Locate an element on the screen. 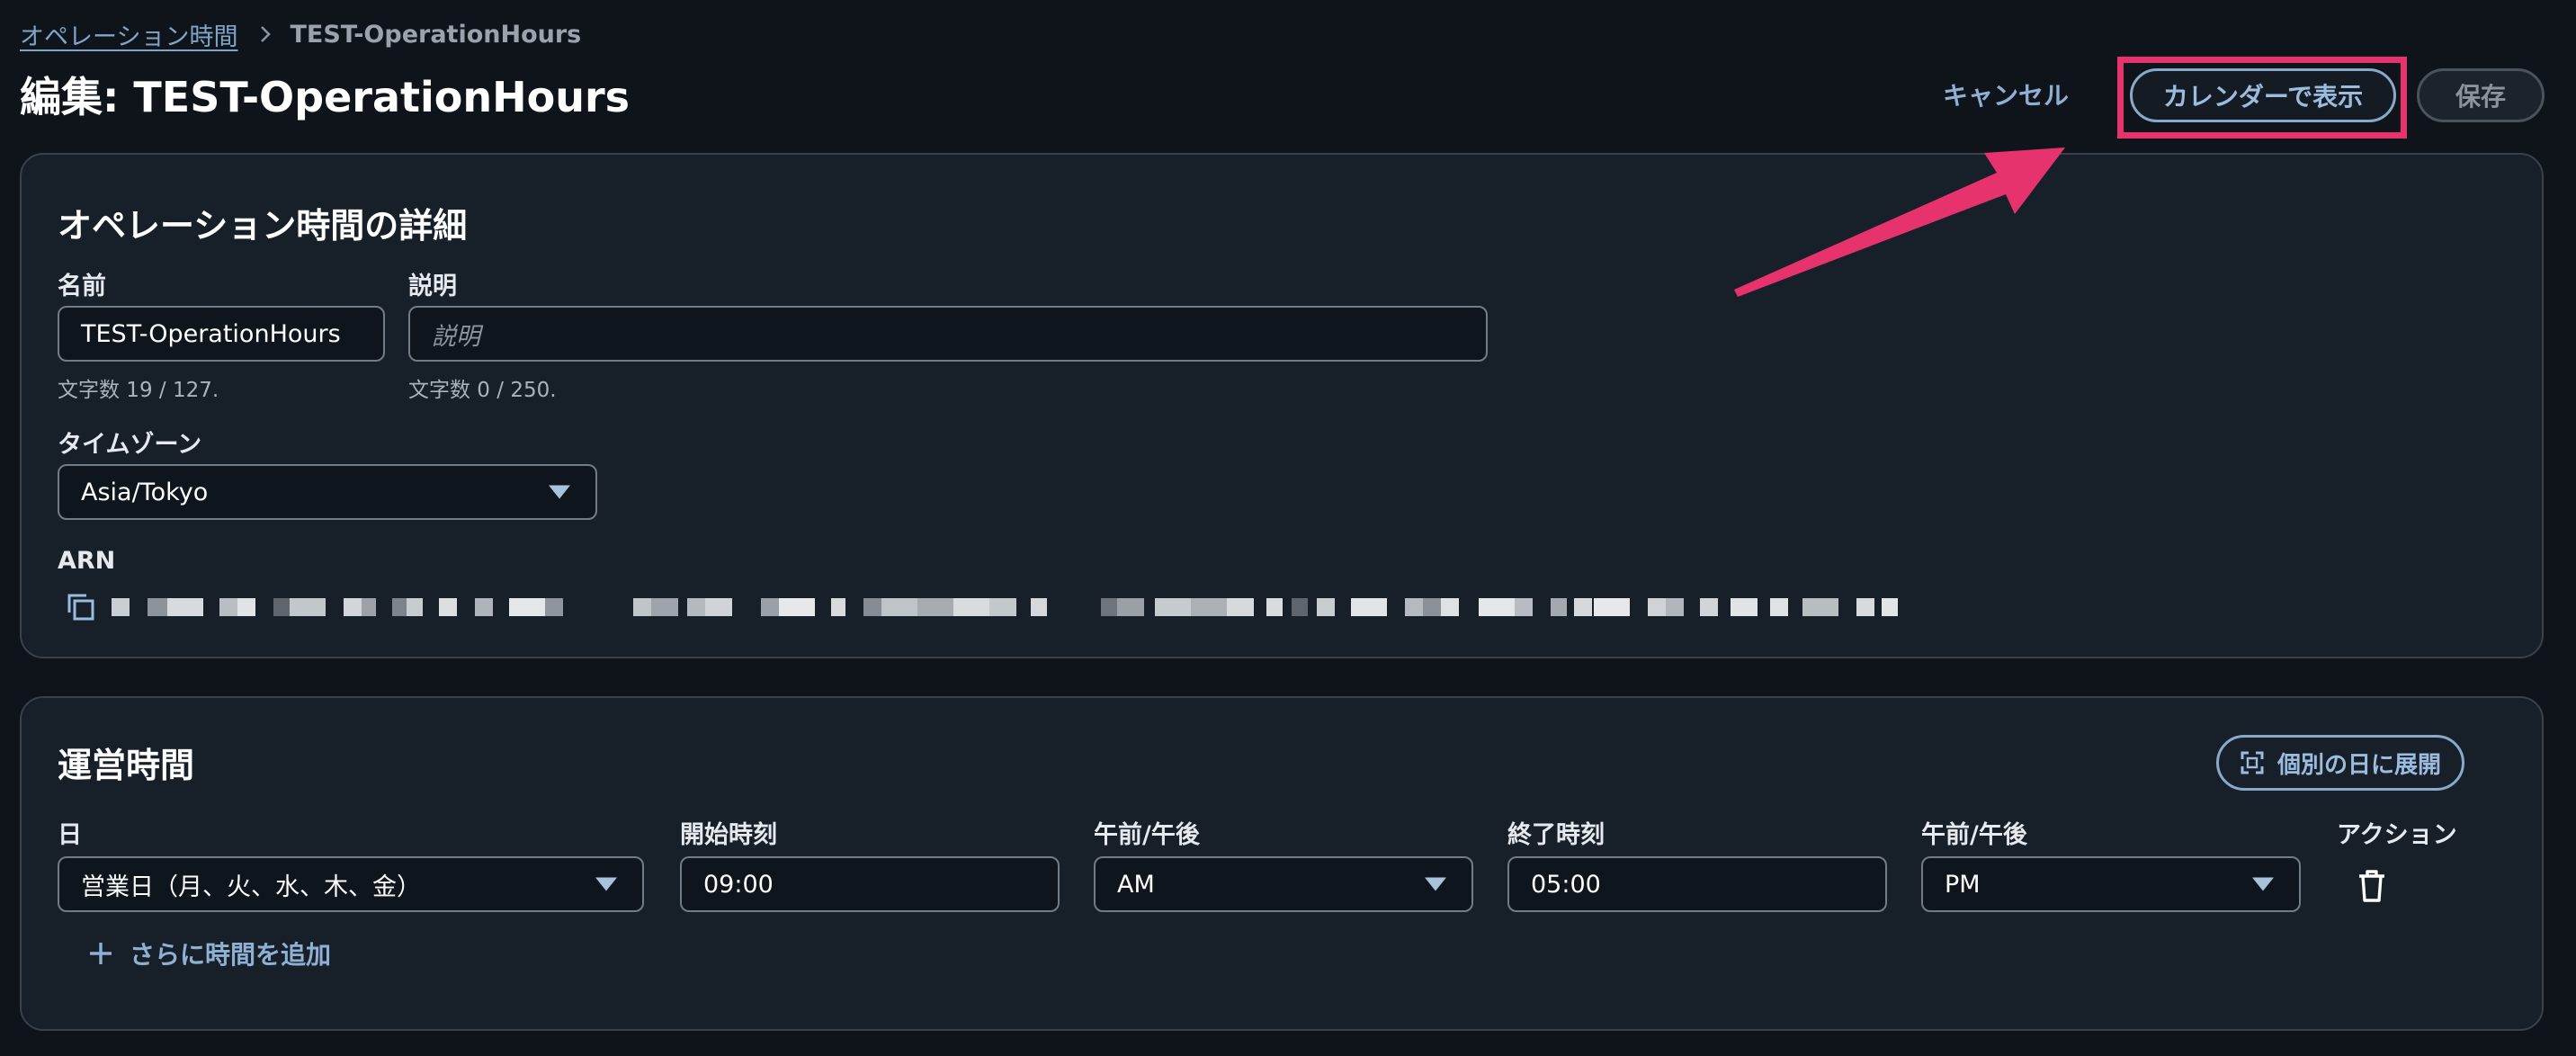  start-ampm-select: AM is located at coordinates (1283, 884).